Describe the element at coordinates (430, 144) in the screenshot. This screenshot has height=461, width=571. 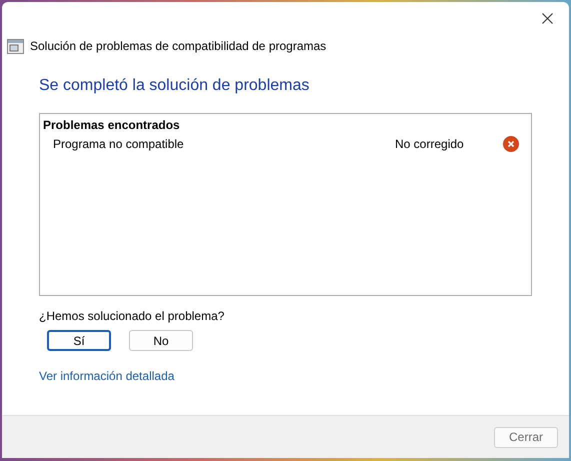
I see `problem-status: No corregido` at that location.